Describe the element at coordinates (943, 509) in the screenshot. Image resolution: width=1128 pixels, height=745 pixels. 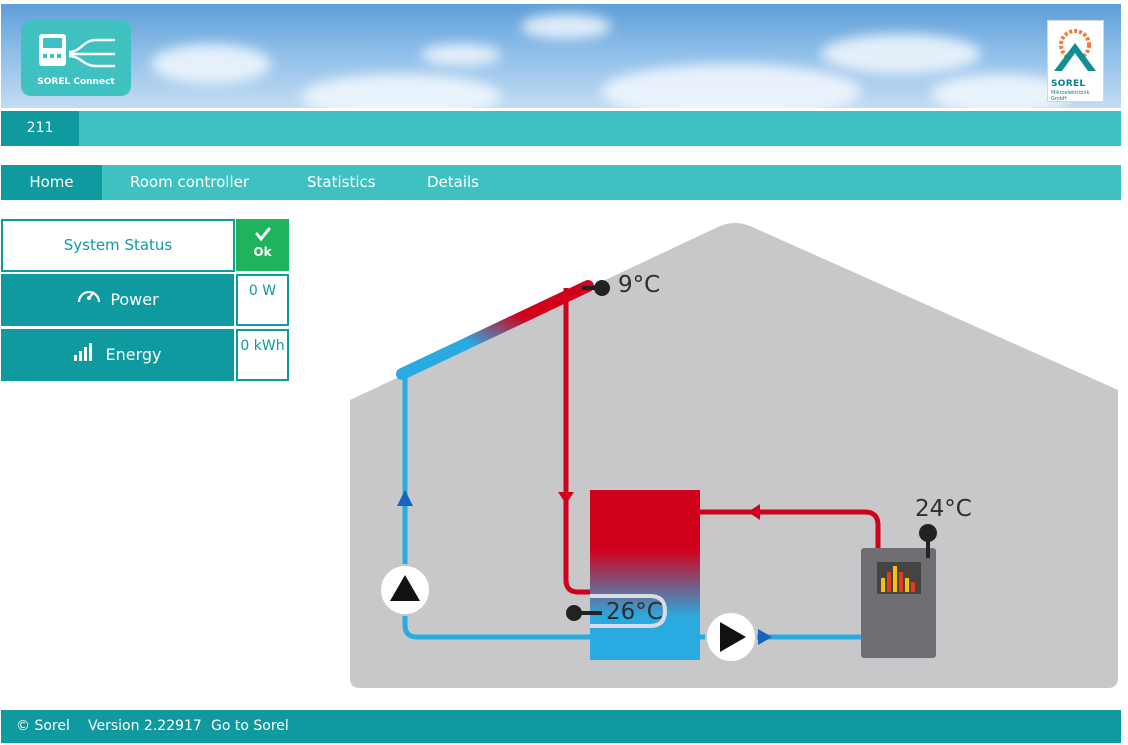
I see `boiler-temperature: 24°C` at that location.